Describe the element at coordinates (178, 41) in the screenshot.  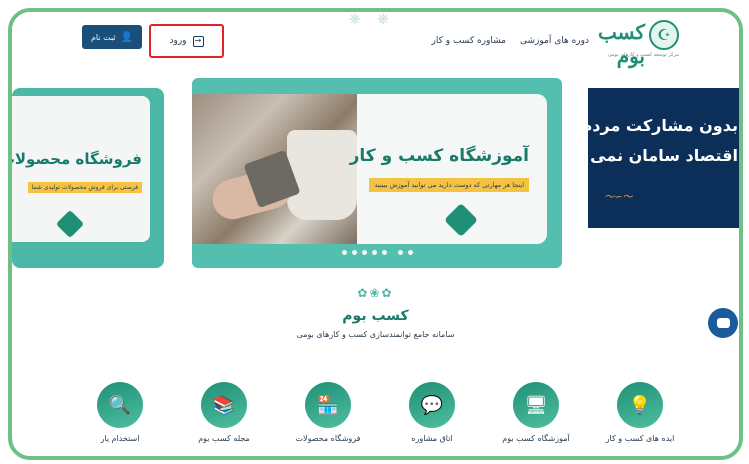
I see `login-label: ورود` at that location.